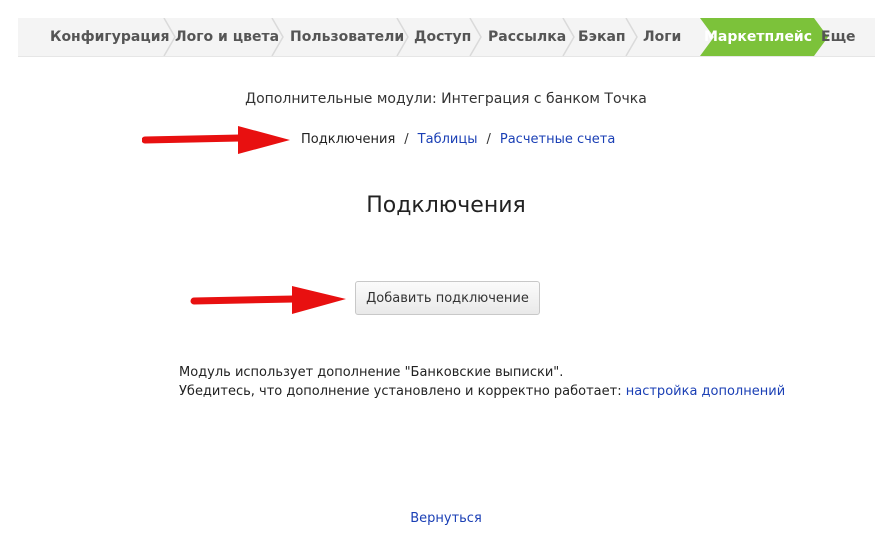 The image size is (892, 537). I want to click on nav-item-users: Пользователи, so click(347, 37).